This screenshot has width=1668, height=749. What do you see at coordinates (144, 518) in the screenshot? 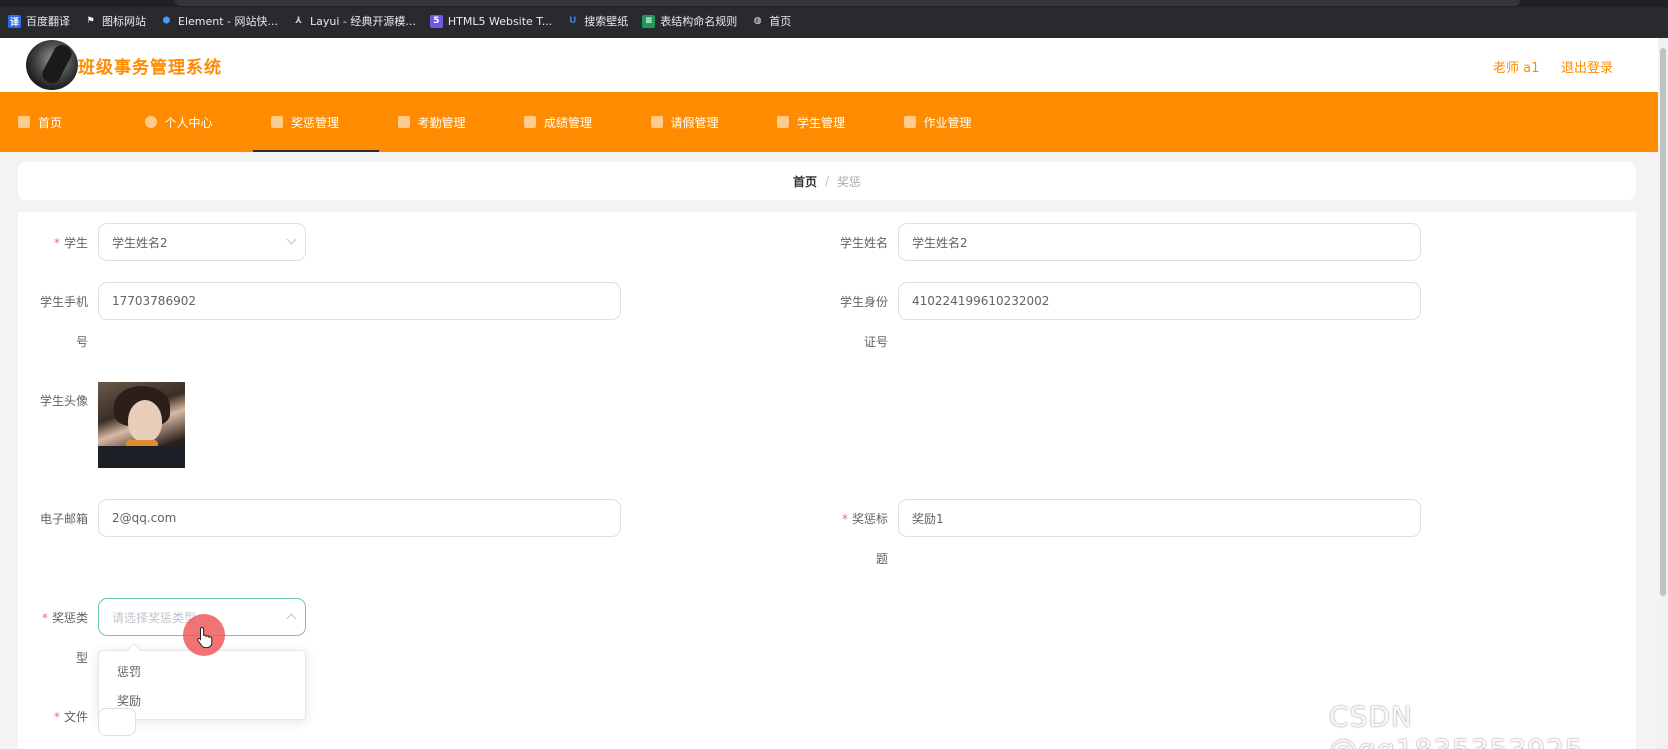
I see `email-value: 2@qq.com` at bounding box center [144, 518].